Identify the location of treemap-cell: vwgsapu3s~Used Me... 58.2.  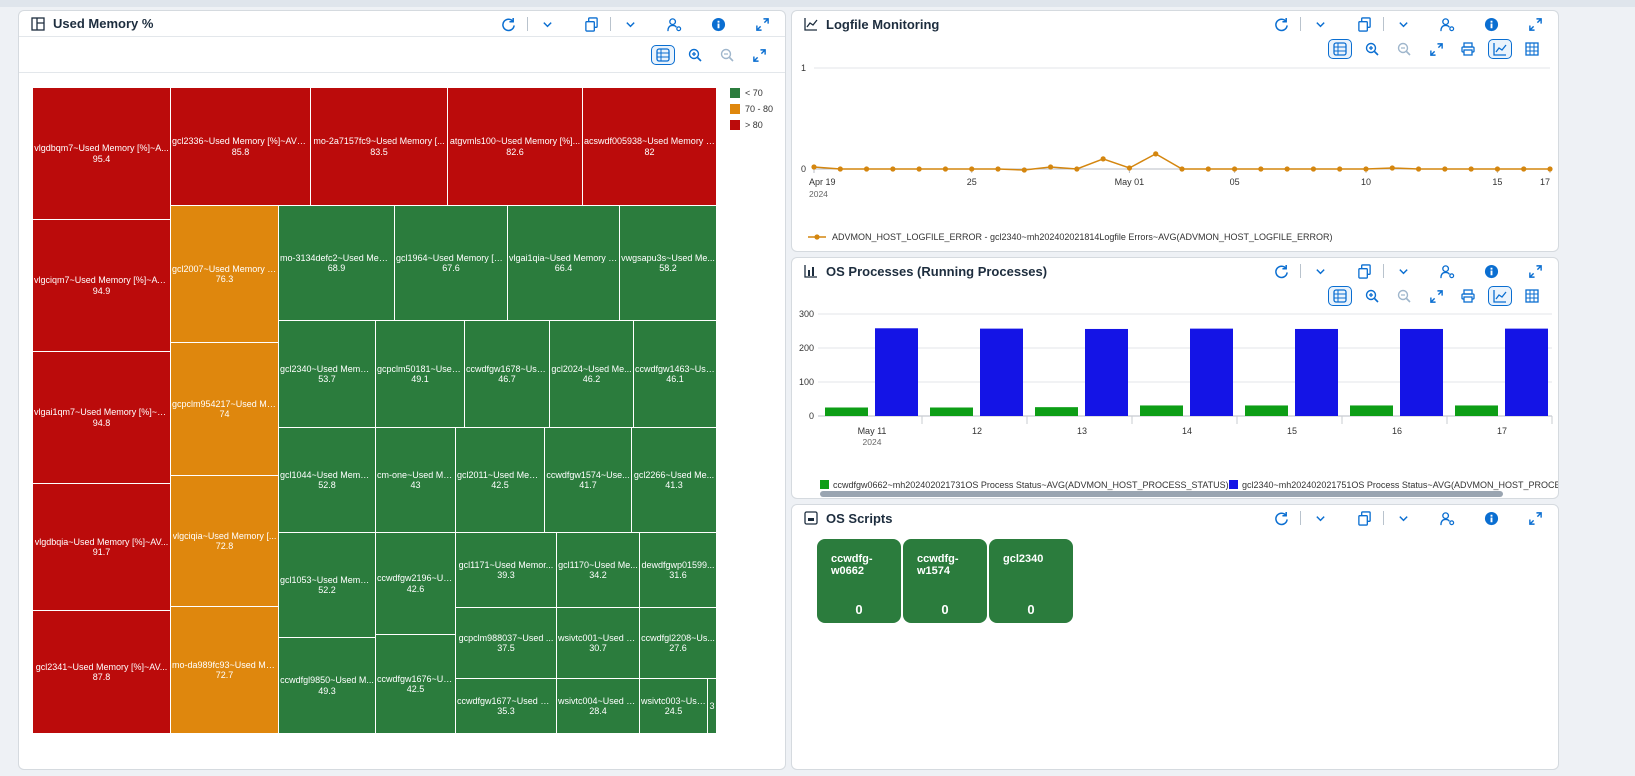
(668, 263).